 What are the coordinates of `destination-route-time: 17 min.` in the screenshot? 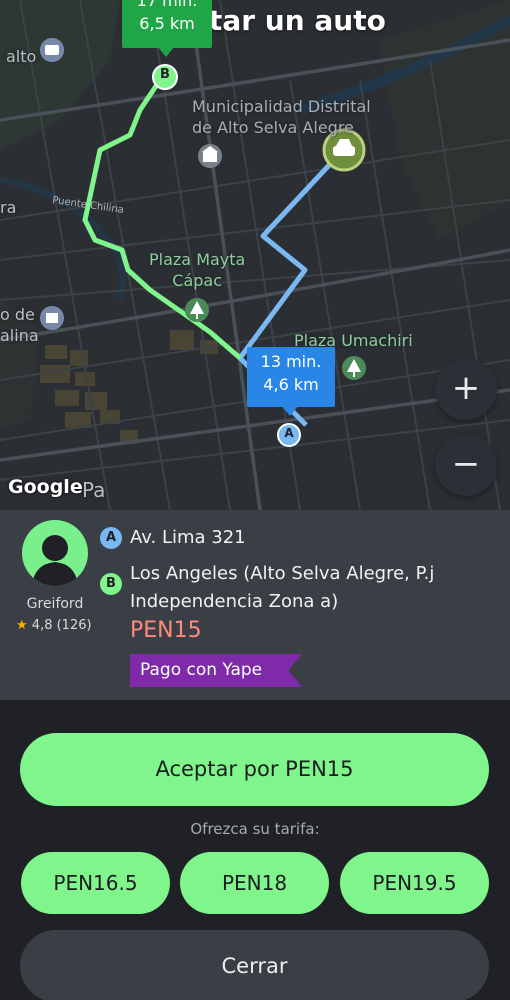 It's located at (167, 5).